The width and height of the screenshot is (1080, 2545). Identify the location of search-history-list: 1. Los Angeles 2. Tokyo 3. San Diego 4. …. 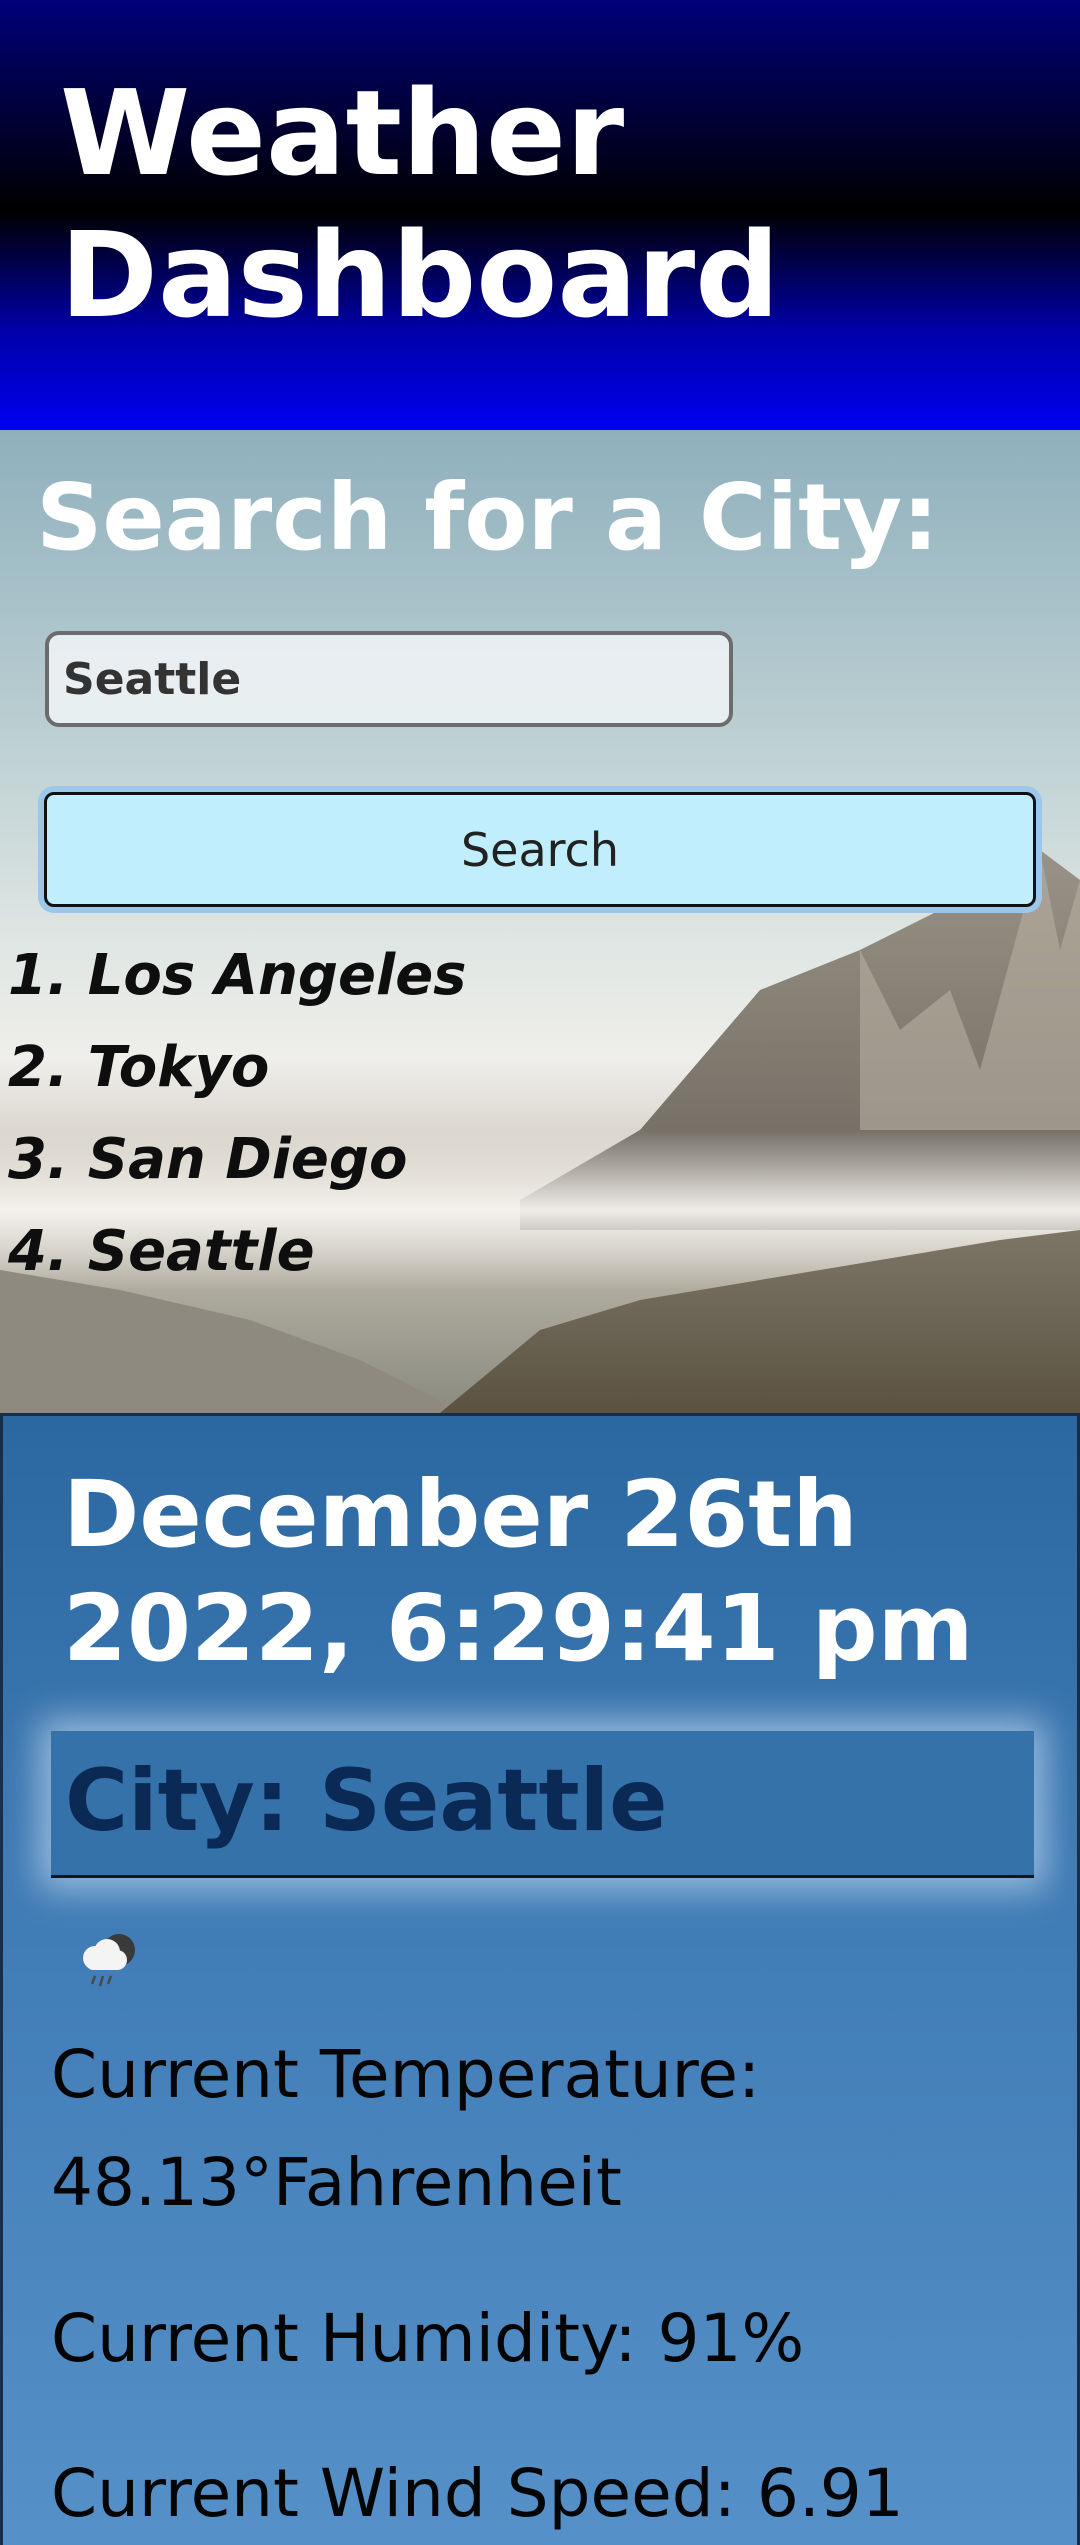
(237, 1114).